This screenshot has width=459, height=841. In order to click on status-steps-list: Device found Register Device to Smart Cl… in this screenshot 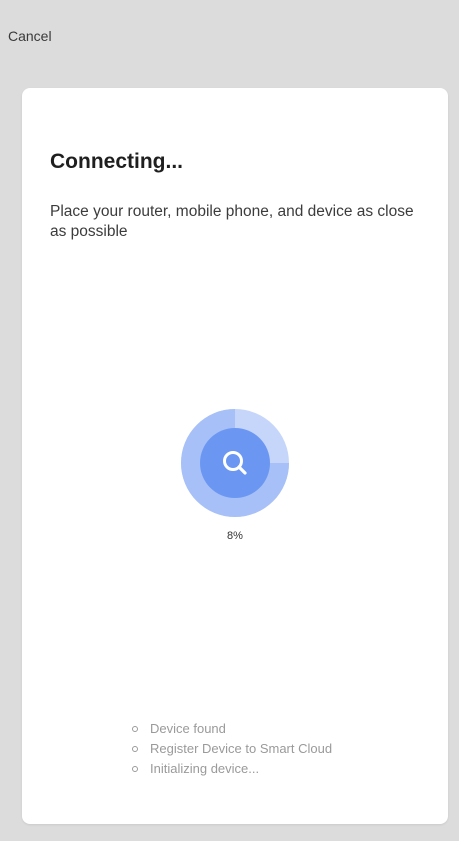, I will do `click(232, 749)`.